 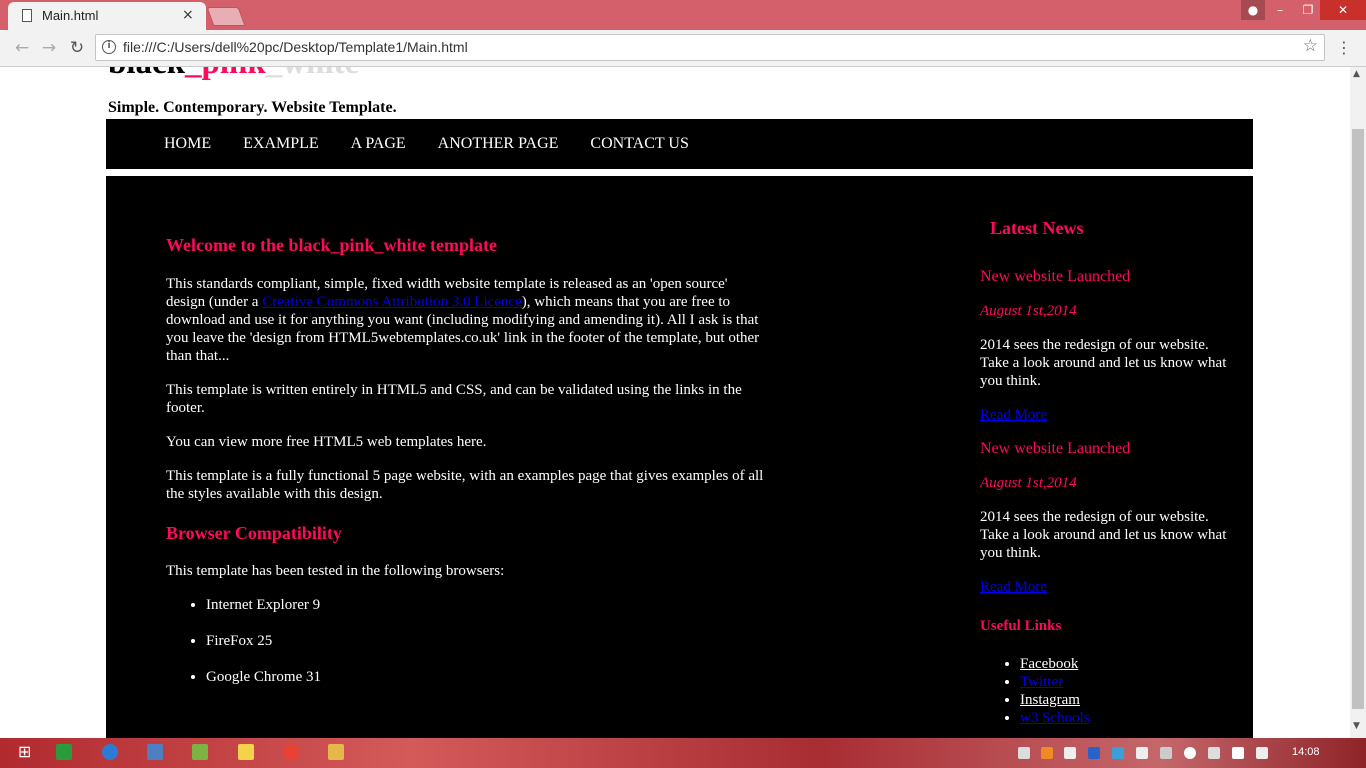 I want to click on page-scrollbar: ▲ ▼, so click(x=1358, y=402).